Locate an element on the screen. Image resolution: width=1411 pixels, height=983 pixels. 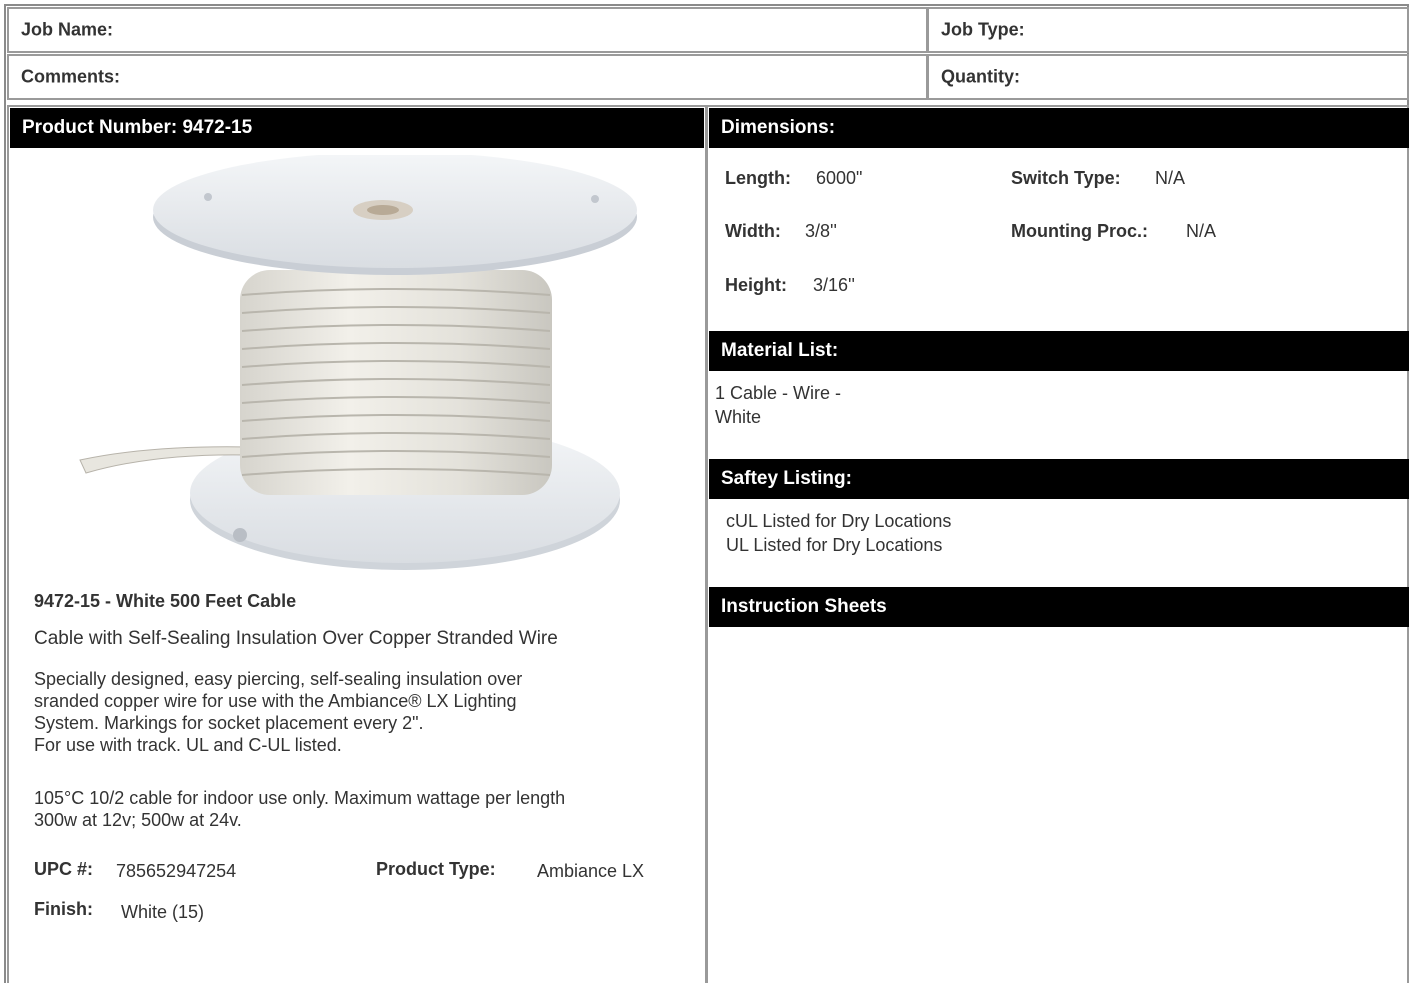
material-list-bar: Material List: is located at coordinates (1059, 351).